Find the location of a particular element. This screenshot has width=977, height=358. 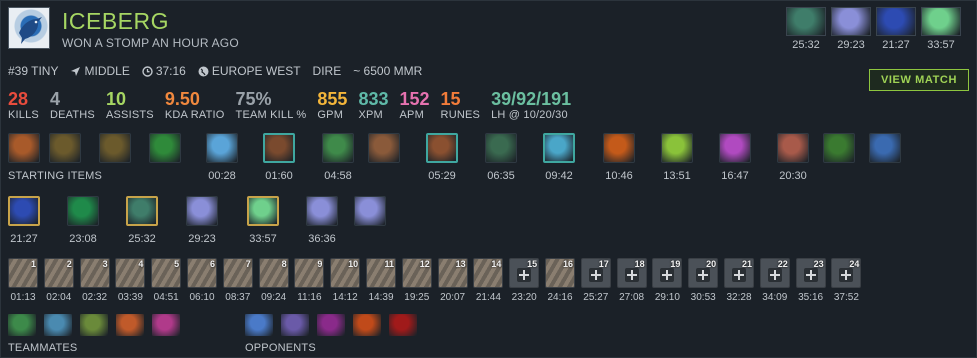

ability-time: 35:16 is located at coordinates (811, 297).